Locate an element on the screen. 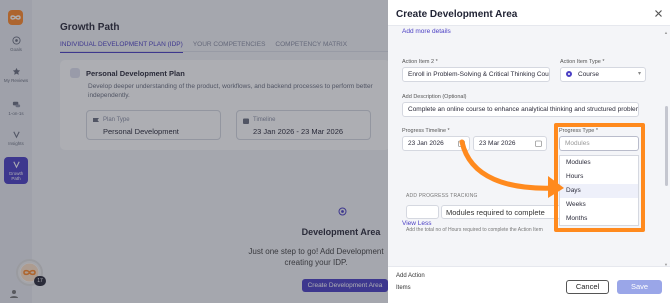  scrollbar-thumb is located at coordinates (666, 146).